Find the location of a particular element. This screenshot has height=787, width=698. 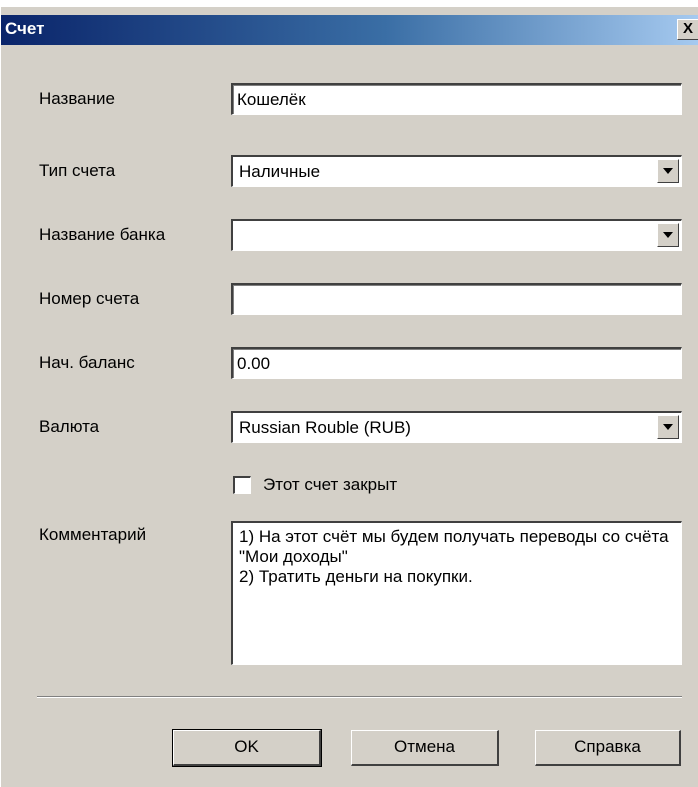

account-type-select: Наличные is located at coordinates (456, 171).